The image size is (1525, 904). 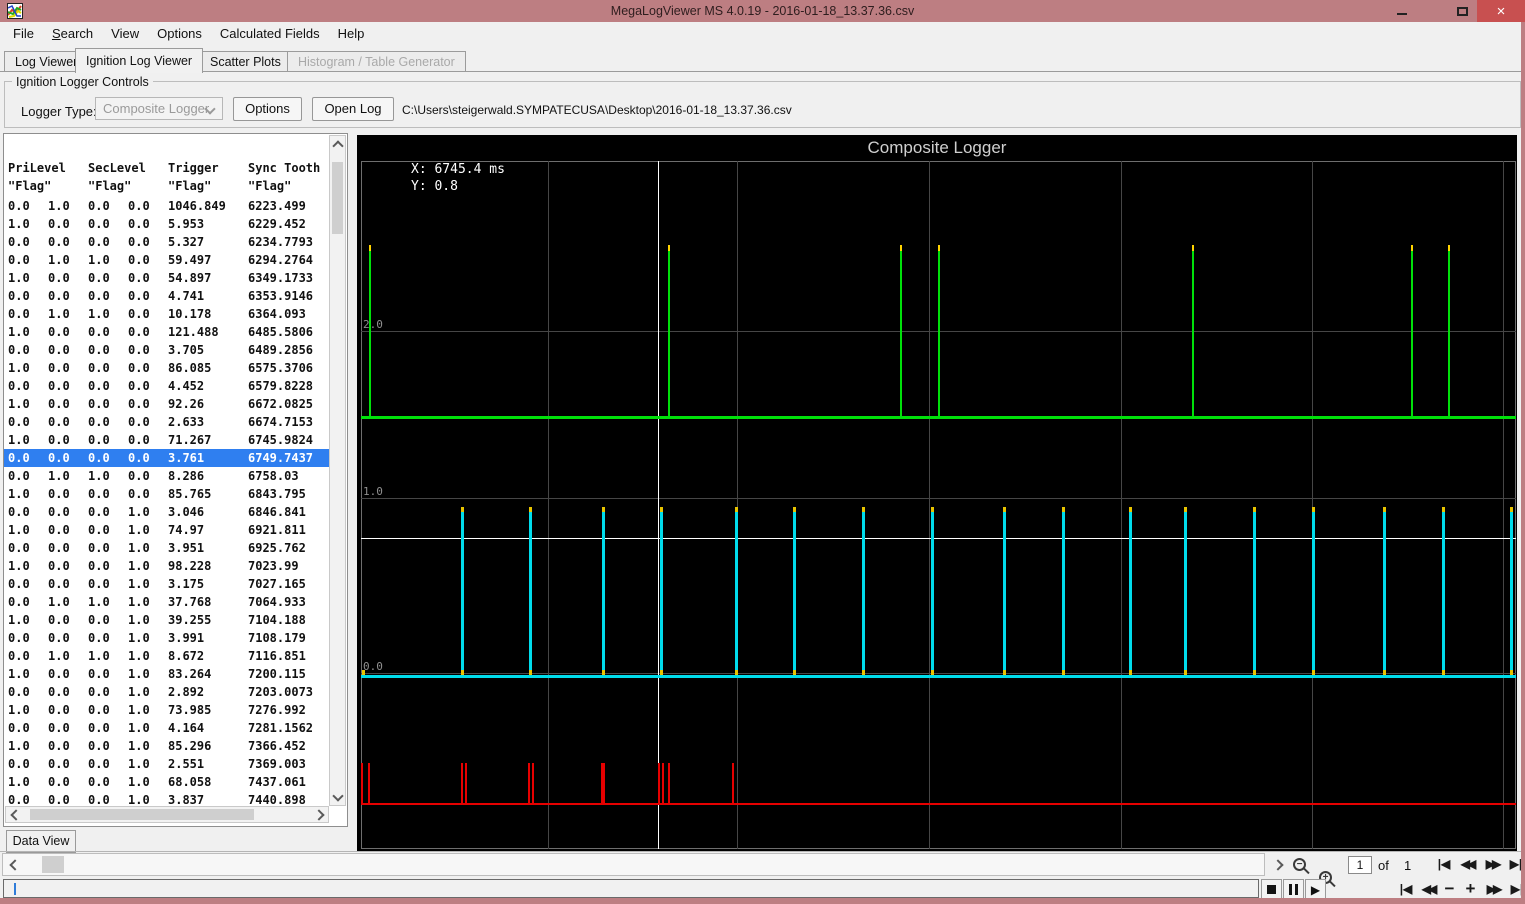 What do you see at coordinates (337, 795) in the screenshot?
I see `scroll-down-button` at bounding box center [337, 795].